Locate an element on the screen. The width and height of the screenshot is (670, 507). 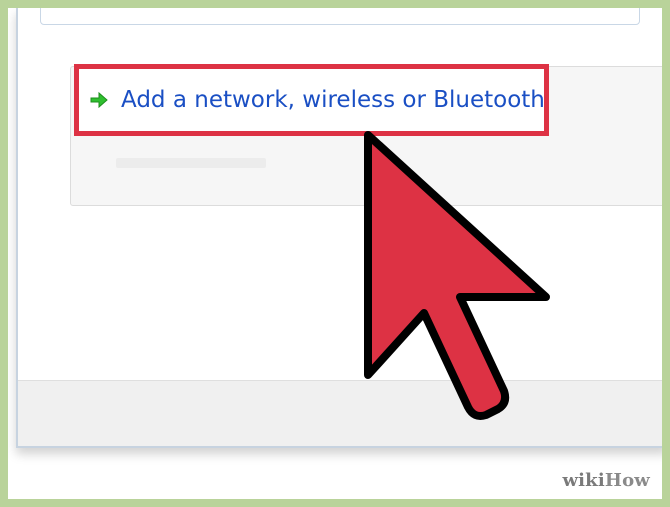
green-arrow-icon is located at coordinates (99, 100).